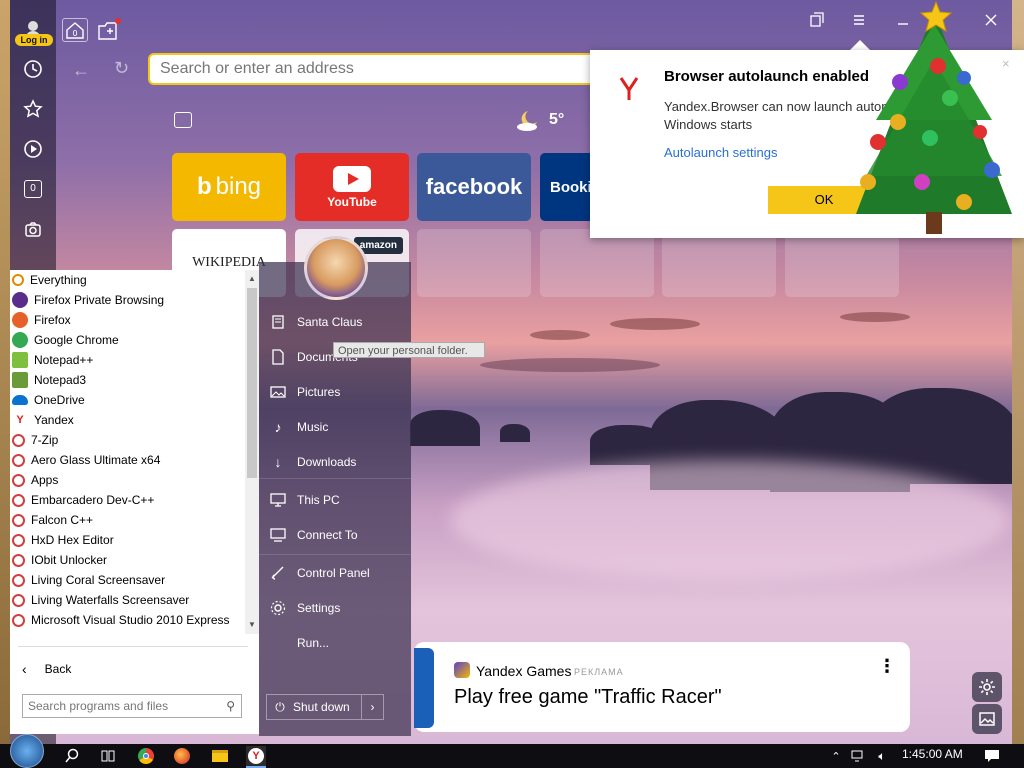  Describe the element at coordinates (132, 706) in the screenshot. I see `start-search-input: Search programs and files ⚲` at that location.